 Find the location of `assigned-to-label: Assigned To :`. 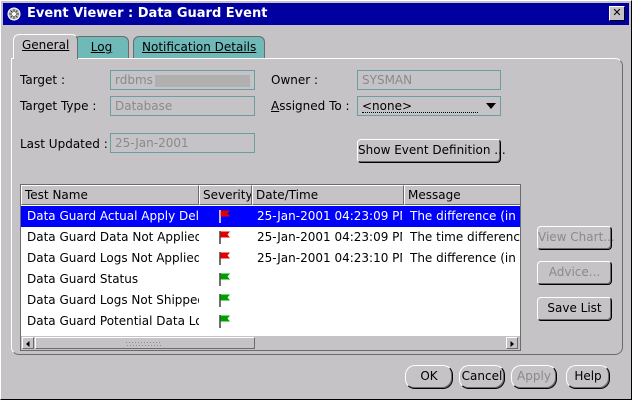

assigned-to-label: Assigned To : is located at coordinates (310, 106).